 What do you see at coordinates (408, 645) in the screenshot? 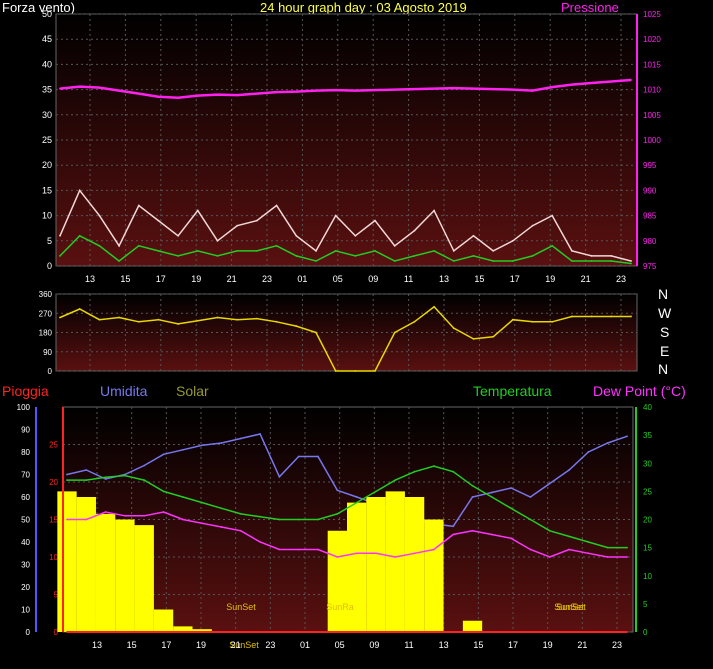
I see `bottom-x-tick-label: 11` at bounding box center [408, 645].